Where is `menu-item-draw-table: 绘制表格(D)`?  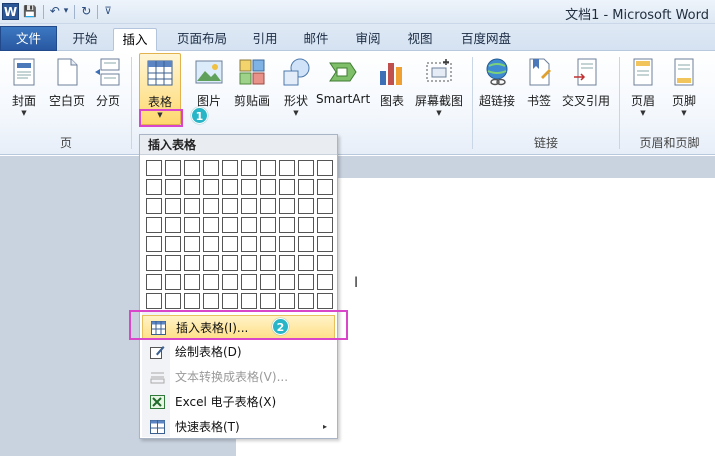
menu-item-draw-table: 绘制表格(D) is located at coordinates (238, 352).